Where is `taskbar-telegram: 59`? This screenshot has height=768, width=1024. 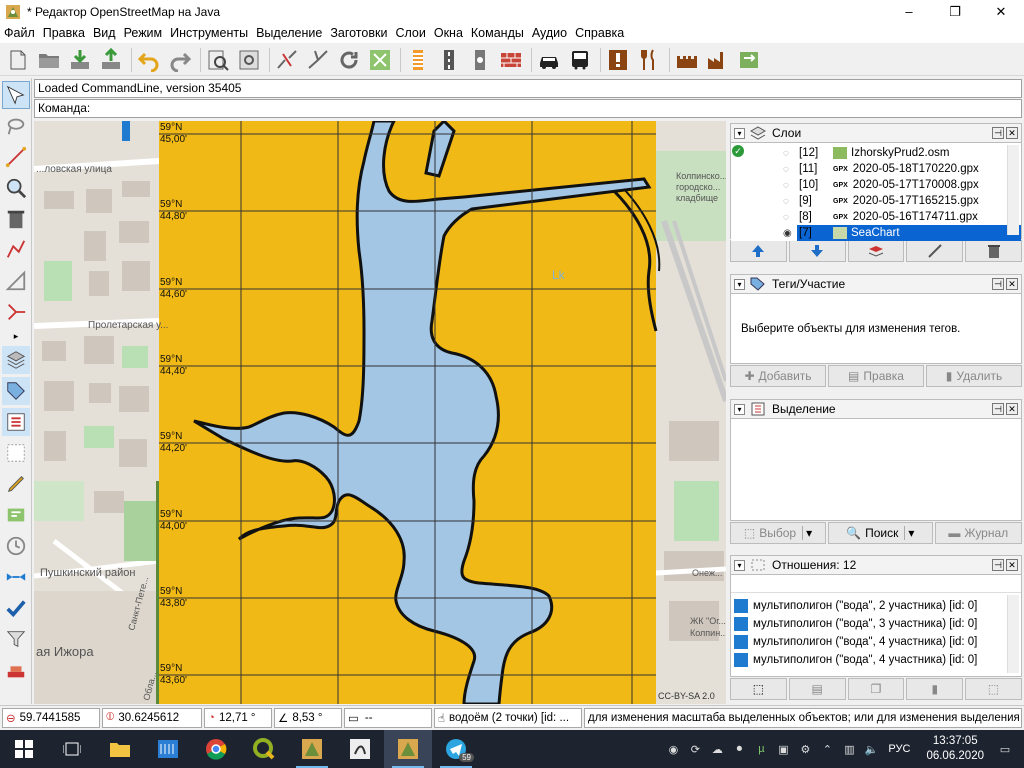
taskbar-telegram: 59 is located at coordinates (456, 749).